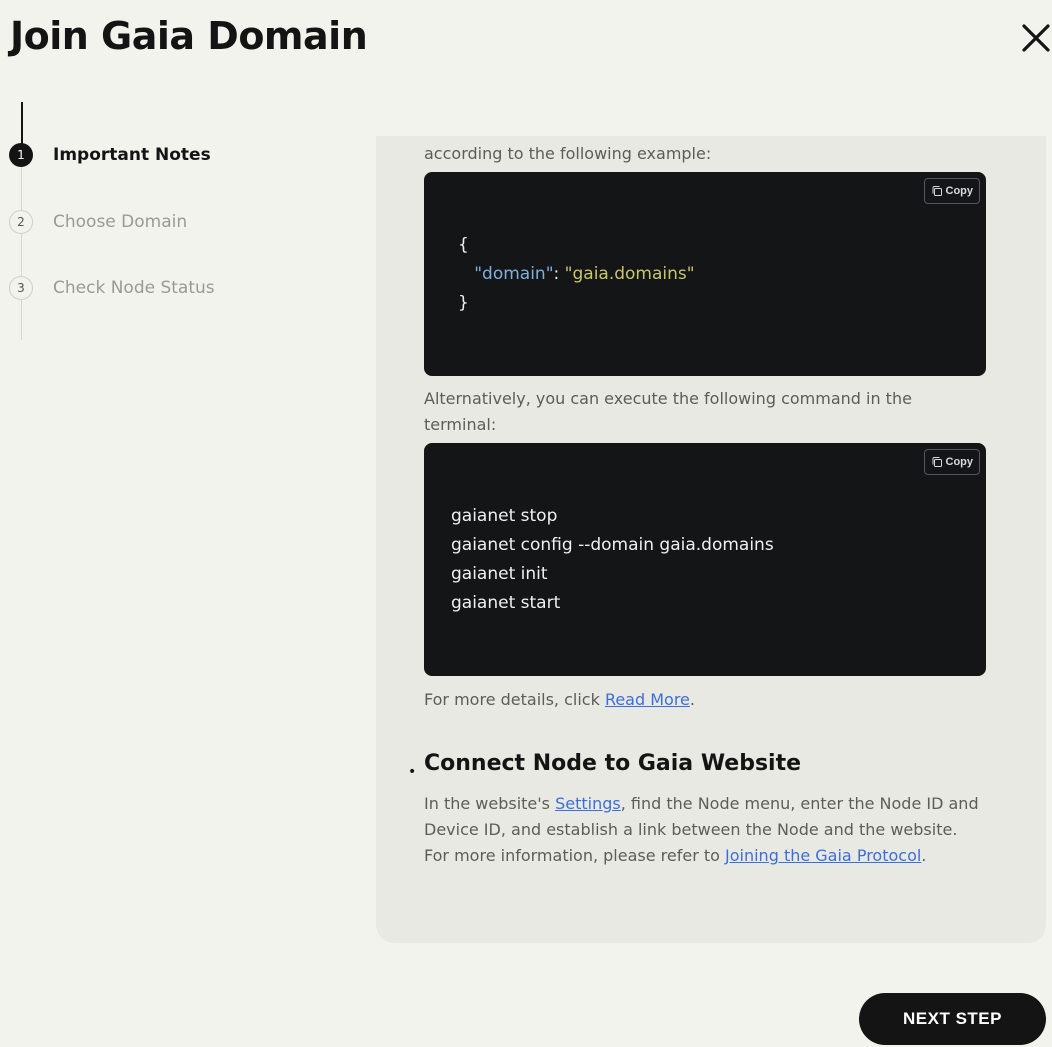  I want to click on step-label: Check Node Status, so click(134, 288).